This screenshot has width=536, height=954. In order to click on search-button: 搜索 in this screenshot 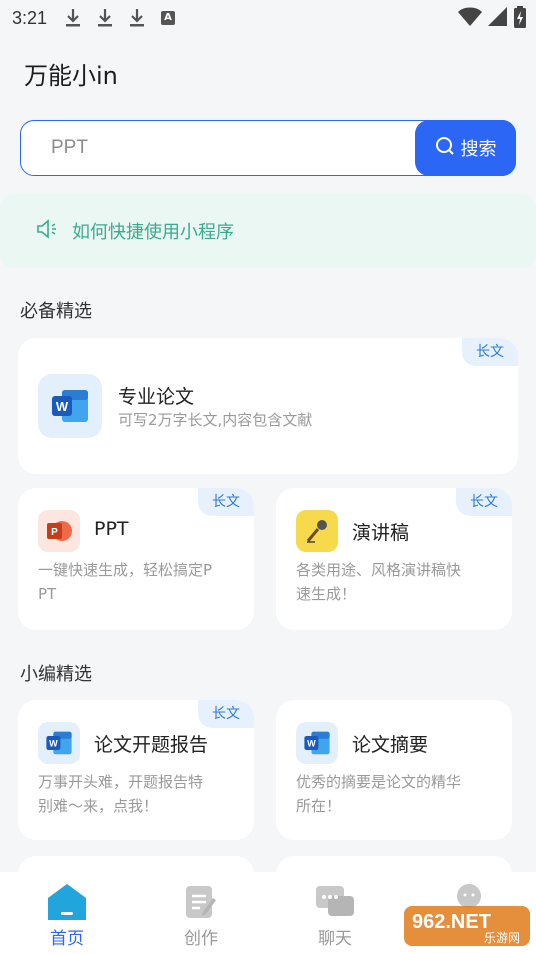, I will do `click(465, 148)`.